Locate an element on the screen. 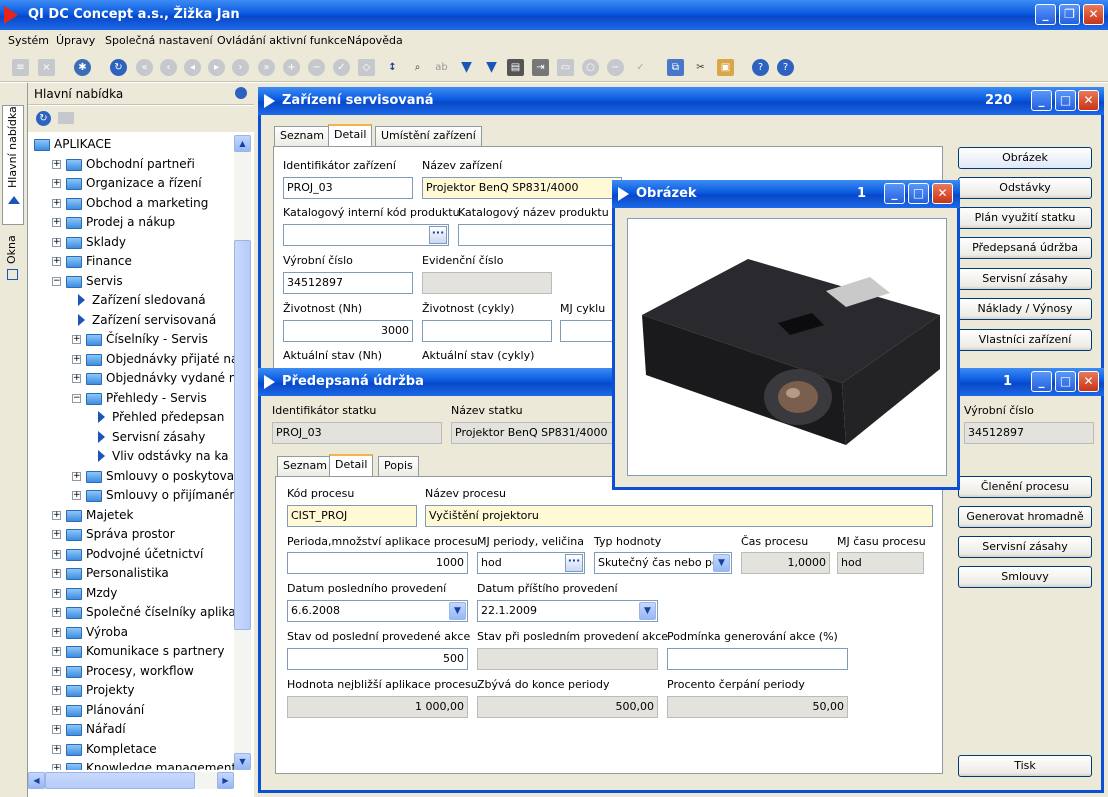  zoom-icon: ○ is located at coordinates (590, 67).